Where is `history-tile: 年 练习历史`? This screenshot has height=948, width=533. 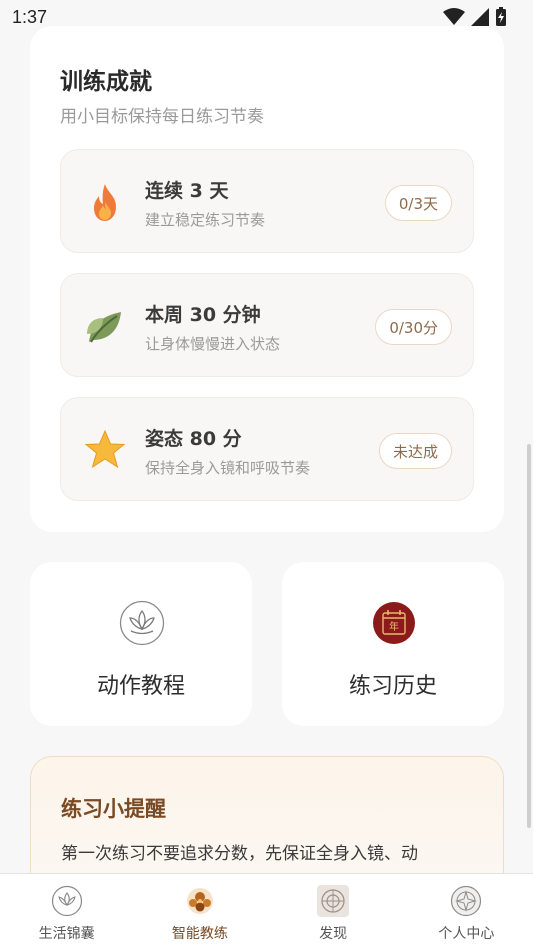
history-tile: 年 练习历史 is located at coordinates (393, 644).